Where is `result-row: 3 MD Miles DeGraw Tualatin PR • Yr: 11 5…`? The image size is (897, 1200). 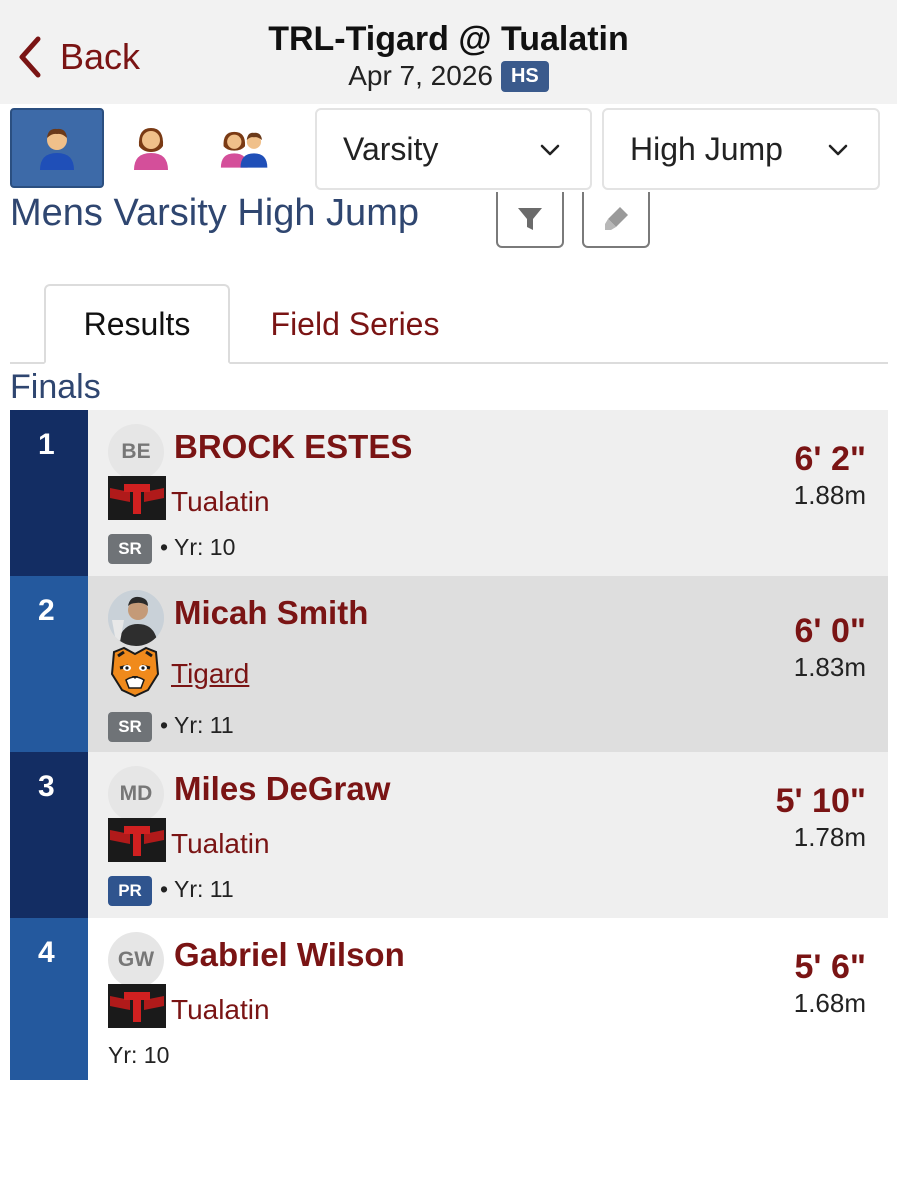
result-row: 3 MD Miles DeGraw Tualatin PR • Yr: 11 5… is located at coordinates (449, 835).